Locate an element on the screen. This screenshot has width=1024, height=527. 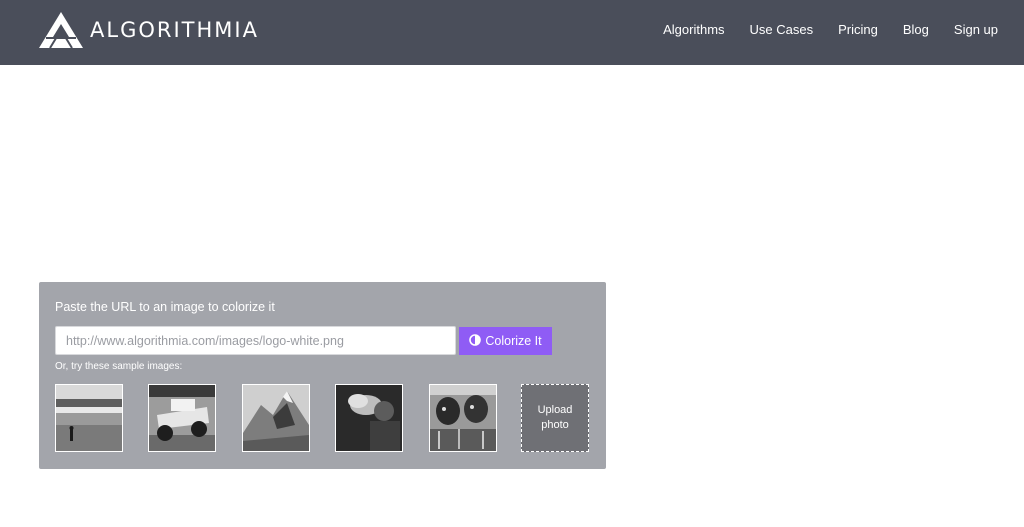
colorizer-title: Paste the URL to an image to colorize it is located at coordinates (165, 307).